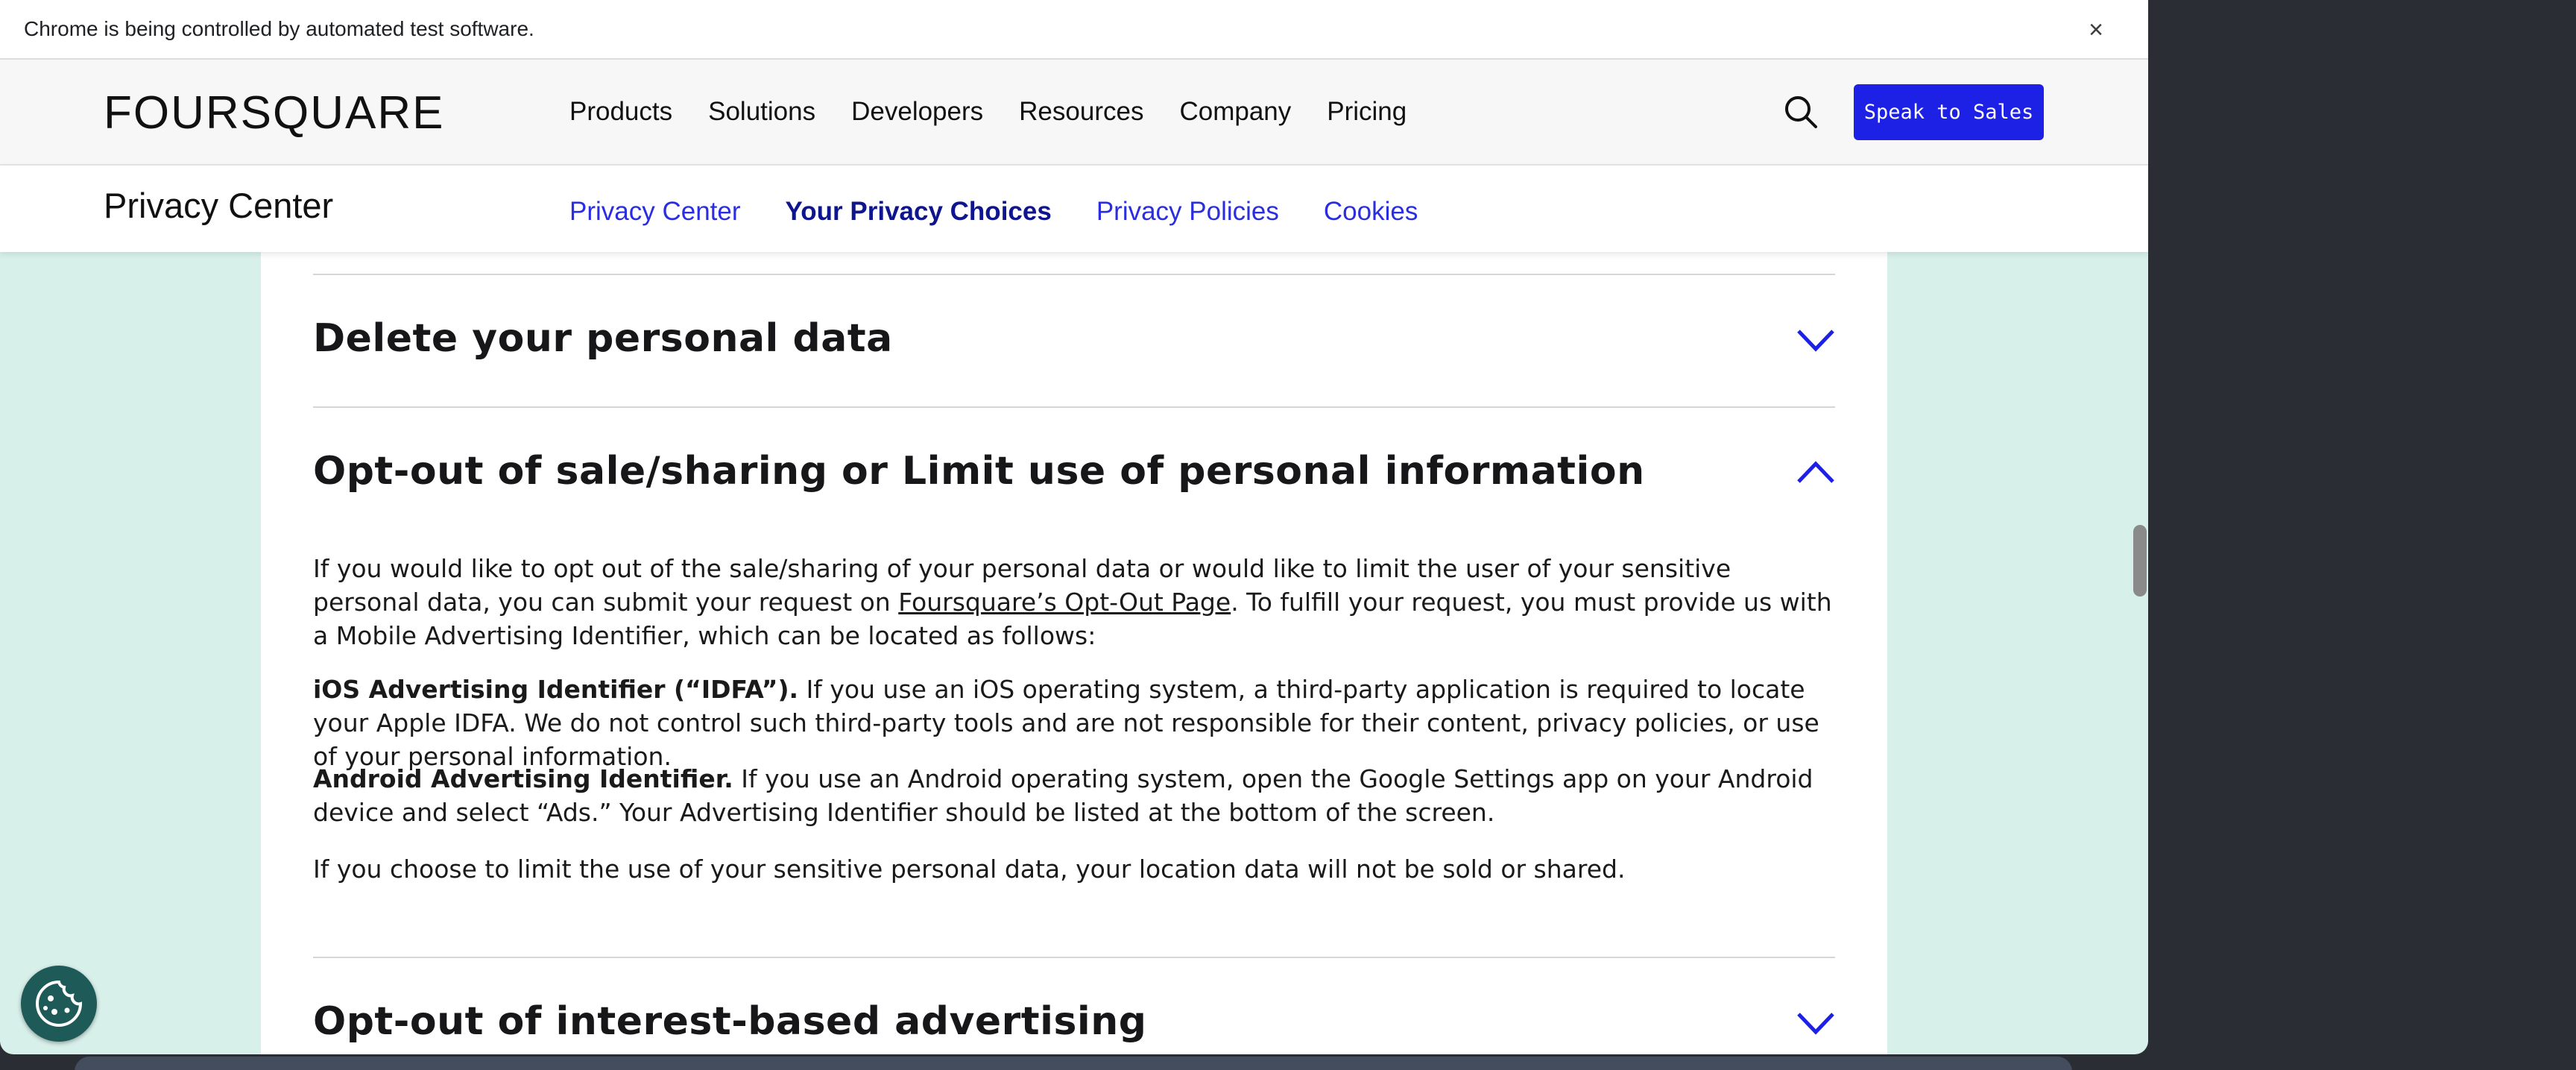 Image resolution: width=2576 pixels, height=1070 pixels. Describe the element at coordinates (620, 111) in the screenshot. I see `nav-products: Products` at that location.